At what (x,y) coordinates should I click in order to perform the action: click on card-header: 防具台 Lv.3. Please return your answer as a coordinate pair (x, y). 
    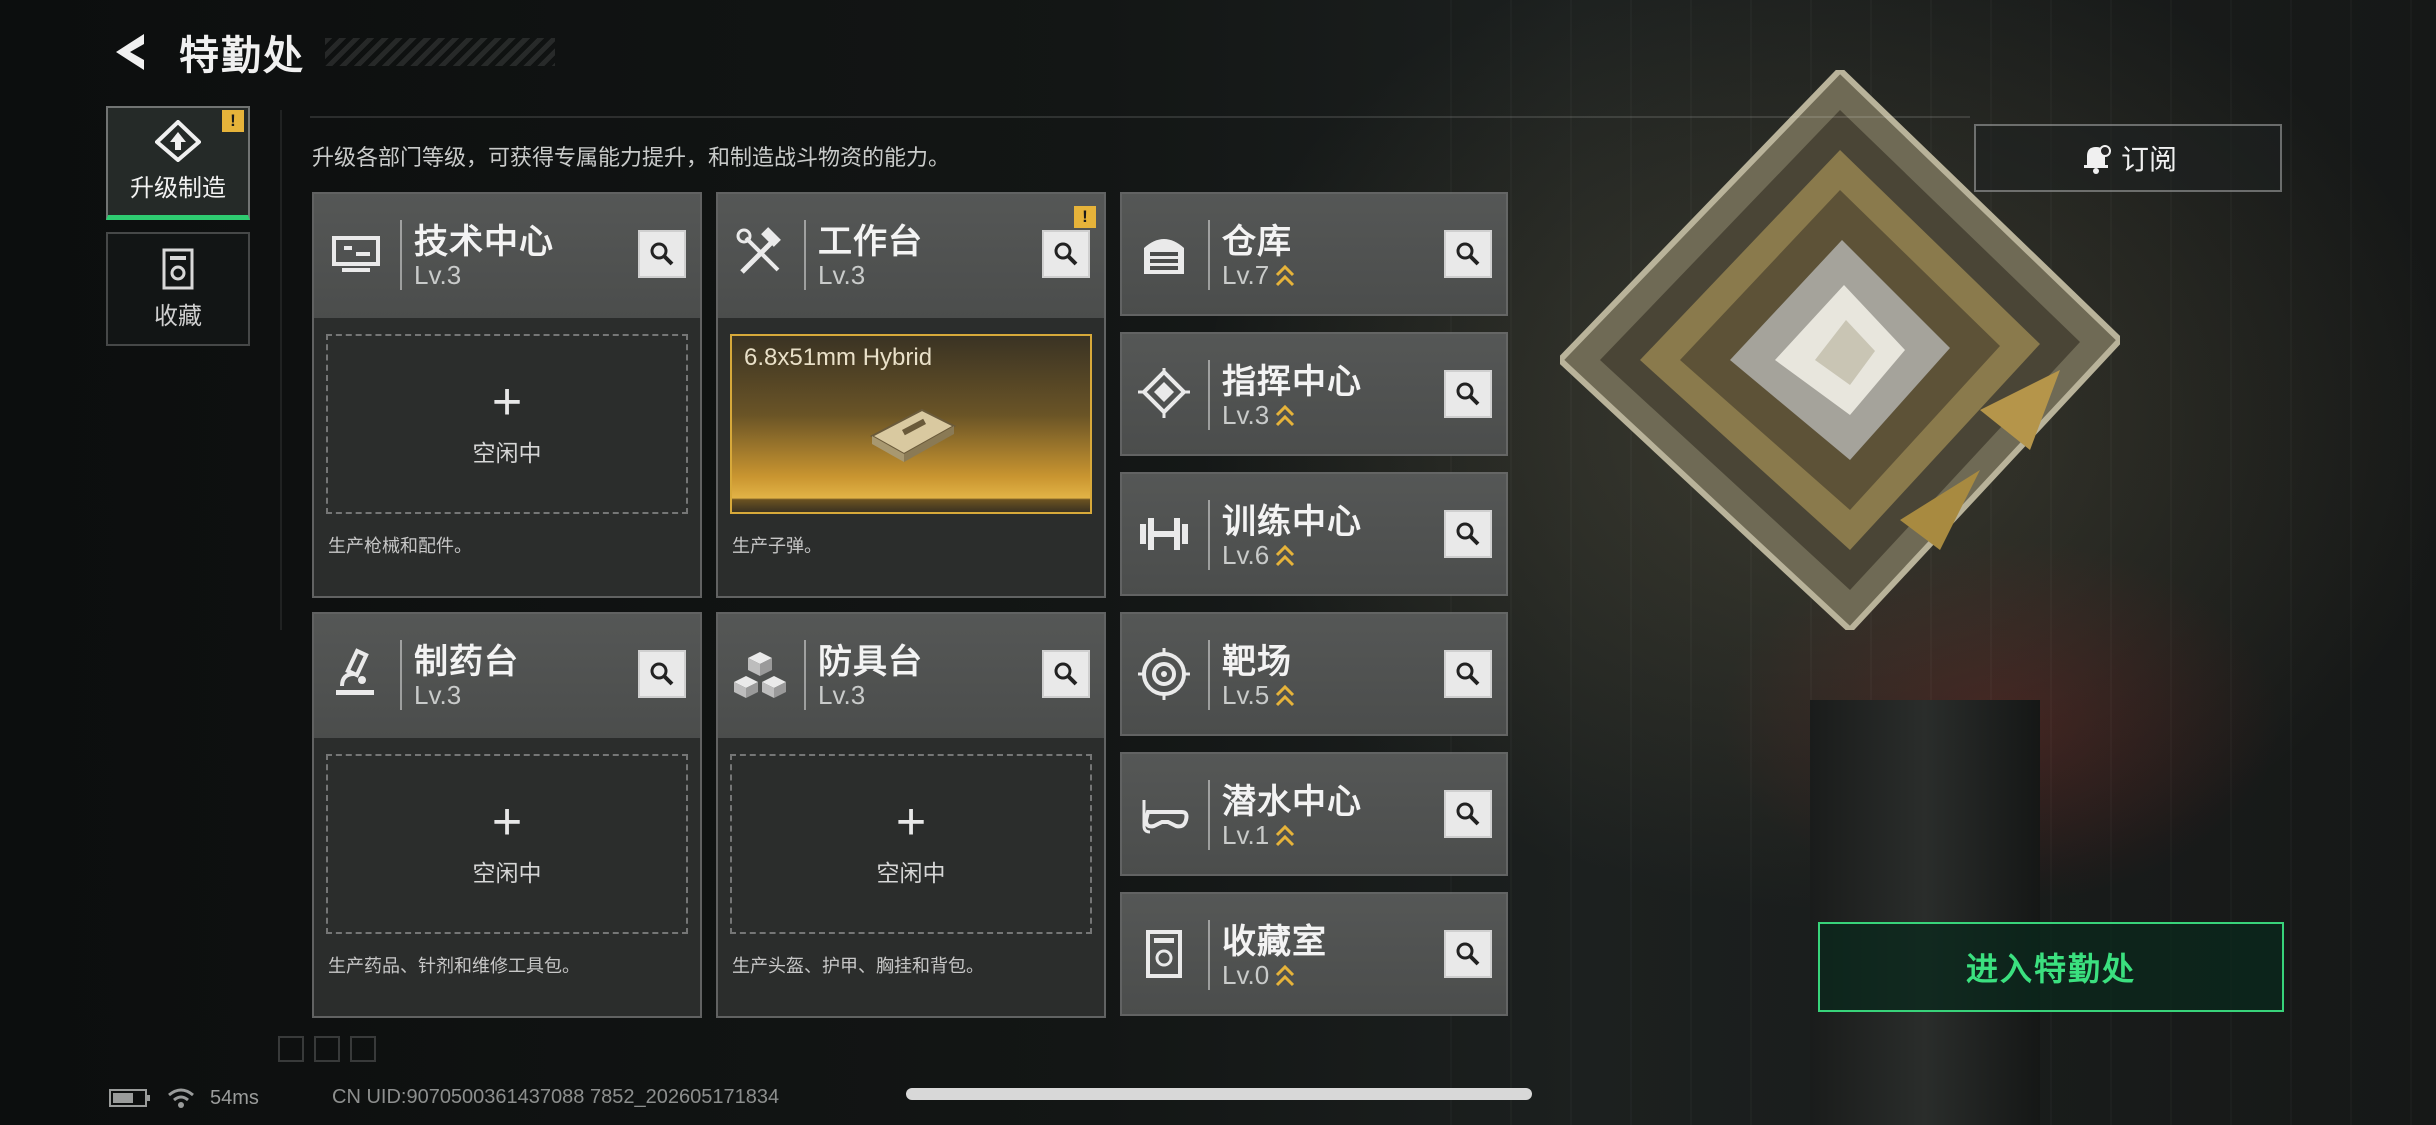
    Looking at the image, I should click on (911, 676).